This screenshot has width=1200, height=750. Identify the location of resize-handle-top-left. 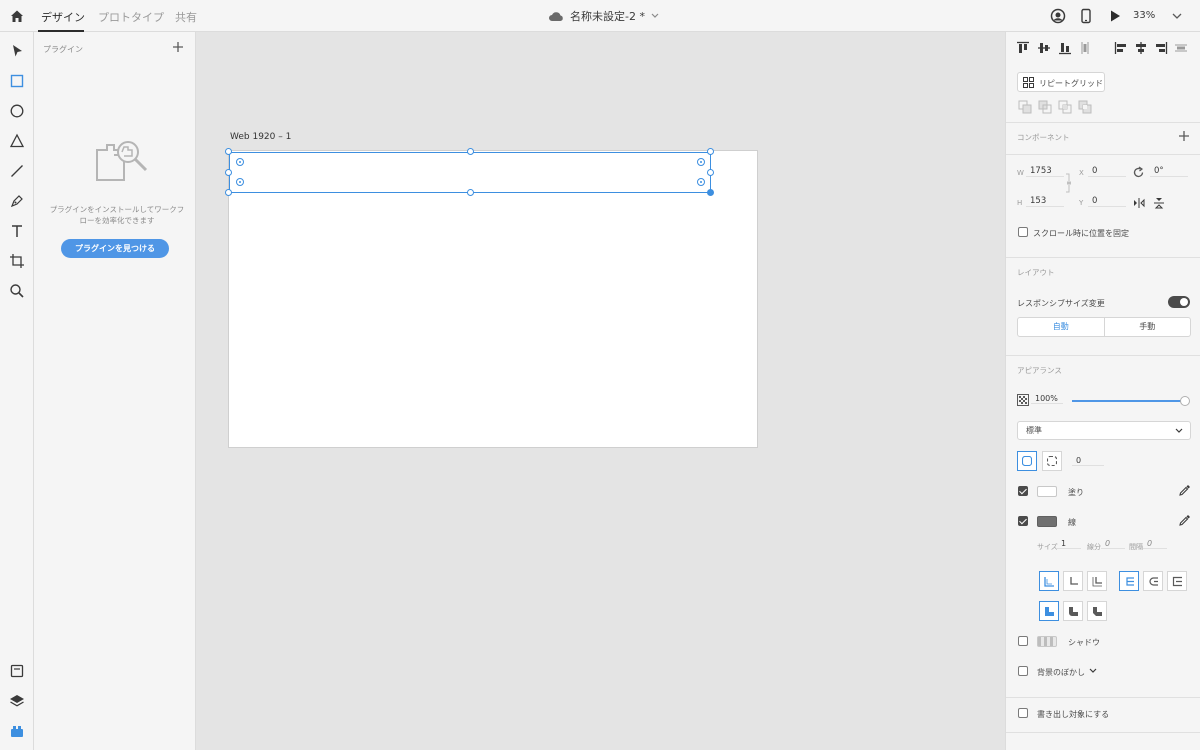
(228, 151).